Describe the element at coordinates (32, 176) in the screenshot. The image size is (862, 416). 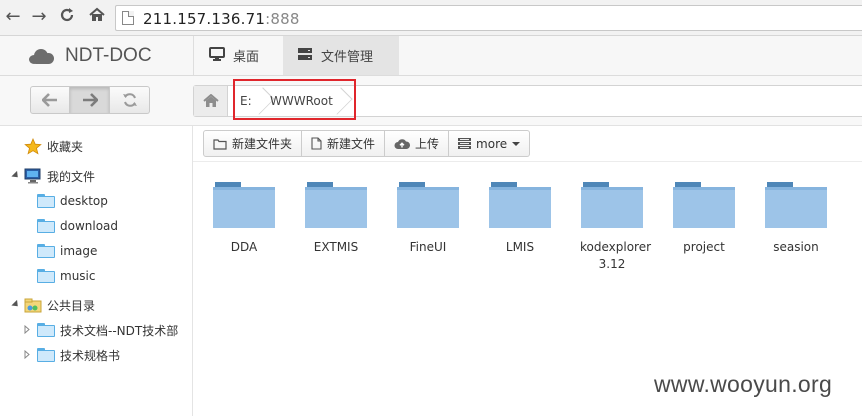
I see `computer-icon` at that location.